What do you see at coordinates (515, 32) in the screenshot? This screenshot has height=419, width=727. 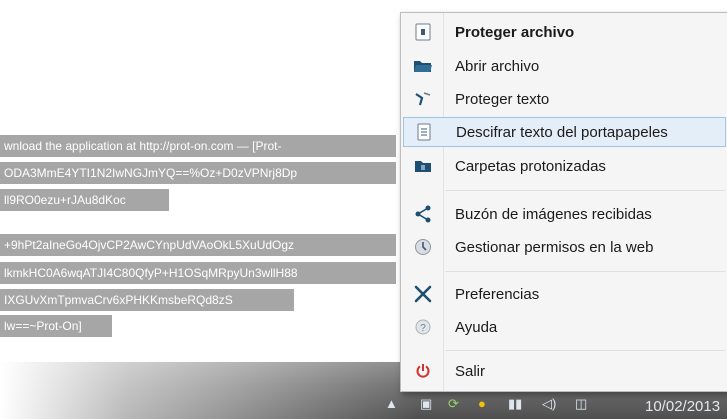 I see `menu-item-label: Proteger archivo` at bounding box center [515, 32].